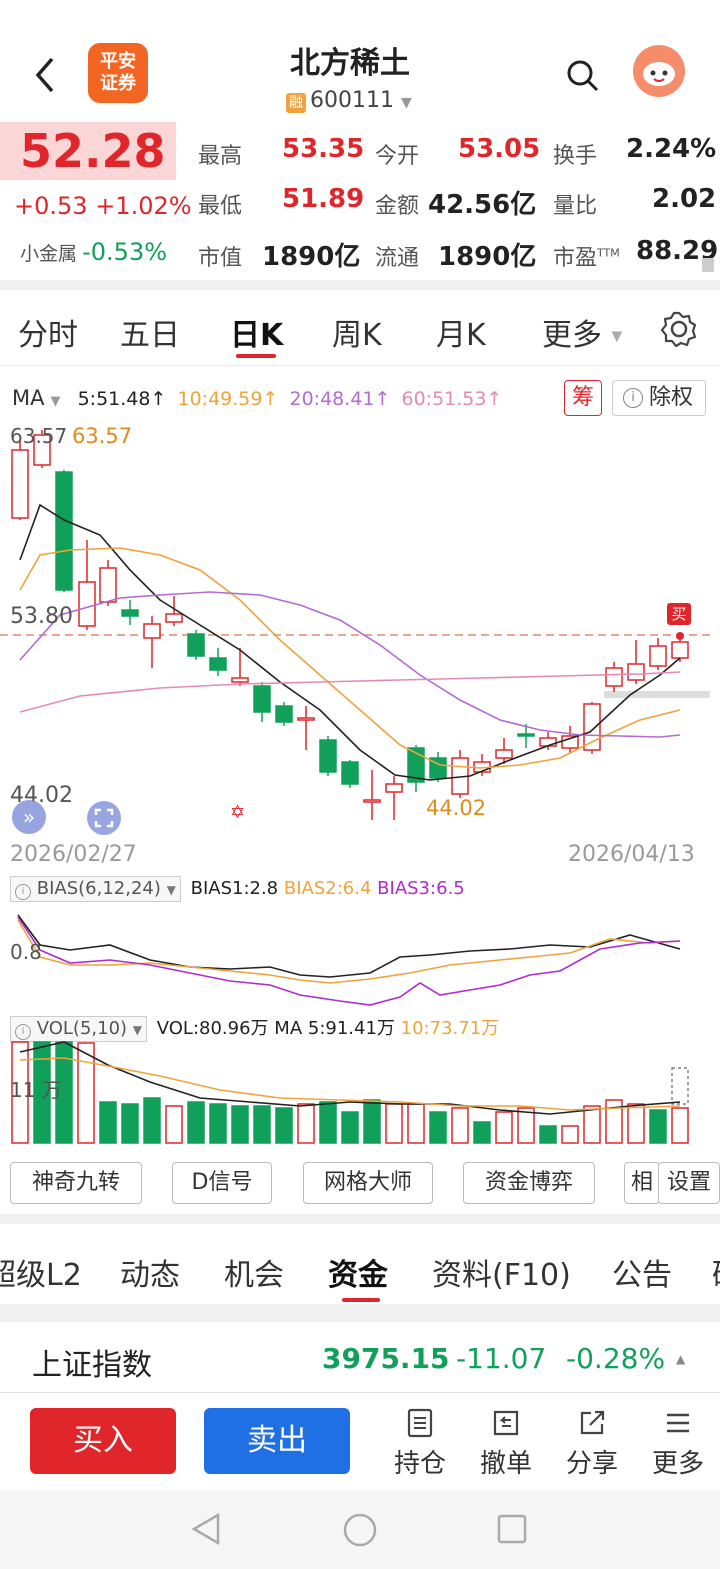 This screenshot has width=720, height=1569. I want to click on tab-five-day: 五日, so click(150, 332).